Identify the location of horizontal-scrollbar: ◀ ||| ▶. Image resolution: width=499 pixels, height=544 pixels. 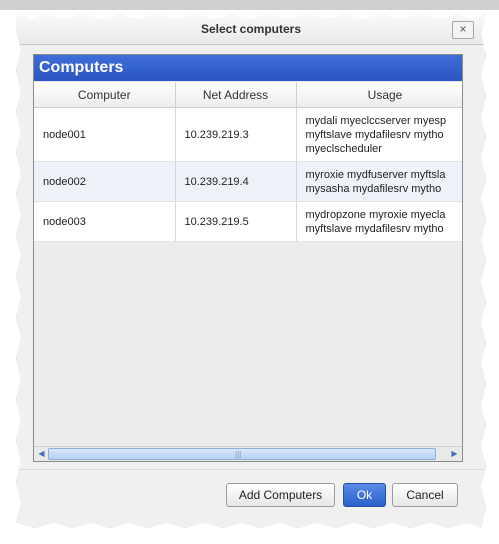
(248, 453).